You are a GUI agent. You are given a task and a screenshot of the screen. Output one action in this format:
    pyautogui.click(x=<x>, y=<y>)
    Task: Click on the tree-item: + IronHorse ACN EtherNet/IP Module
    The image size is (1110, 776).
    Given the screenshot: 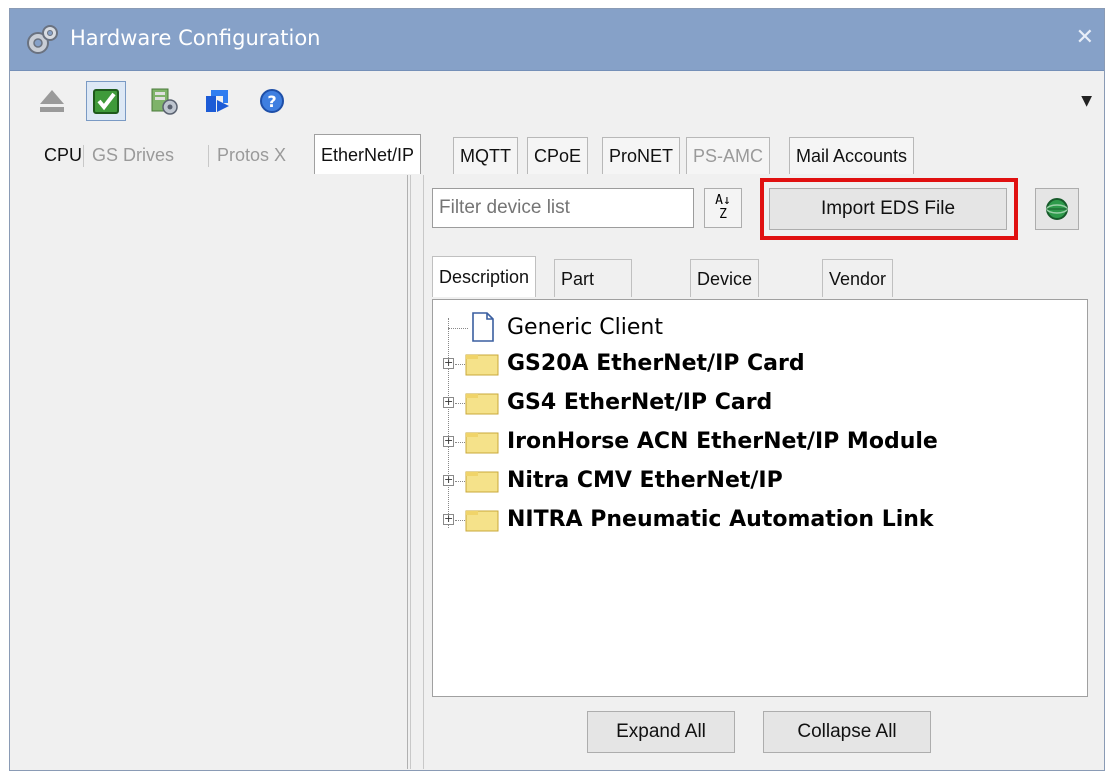 What is the action you would take?
    pyautogui.click(x=760, y=442)
    